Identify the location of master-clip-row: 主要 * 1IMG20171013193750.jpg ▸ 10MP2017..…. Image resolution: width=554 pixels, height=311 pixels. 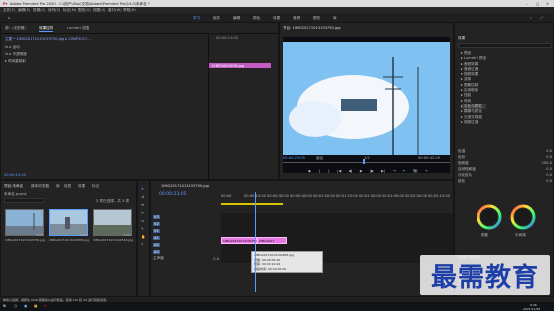
(48, 39).